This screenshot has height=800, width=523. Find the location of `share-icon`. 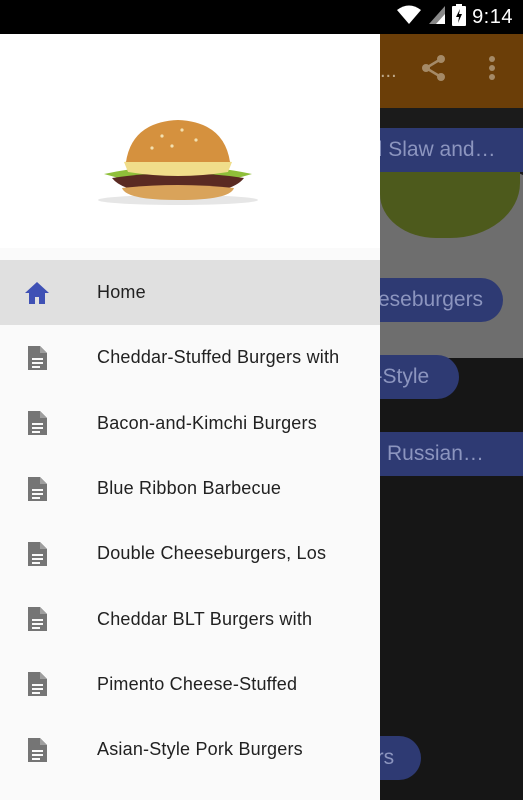

share-icon is located at coordinates (434, 70).